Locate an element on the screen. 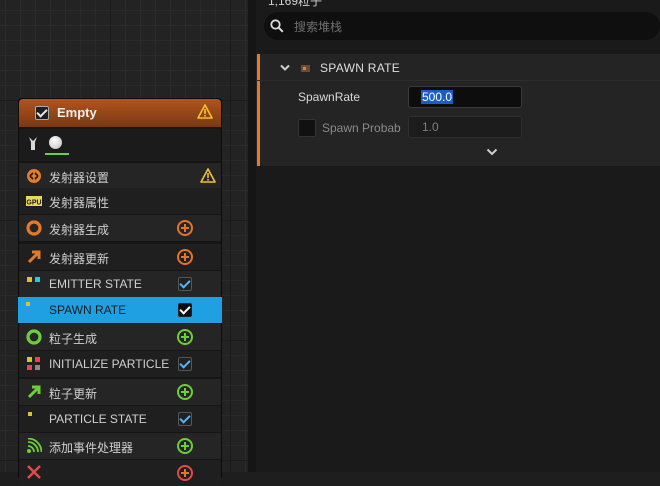  section-title: SPAWN RATE is located at coordinates (360, 68).